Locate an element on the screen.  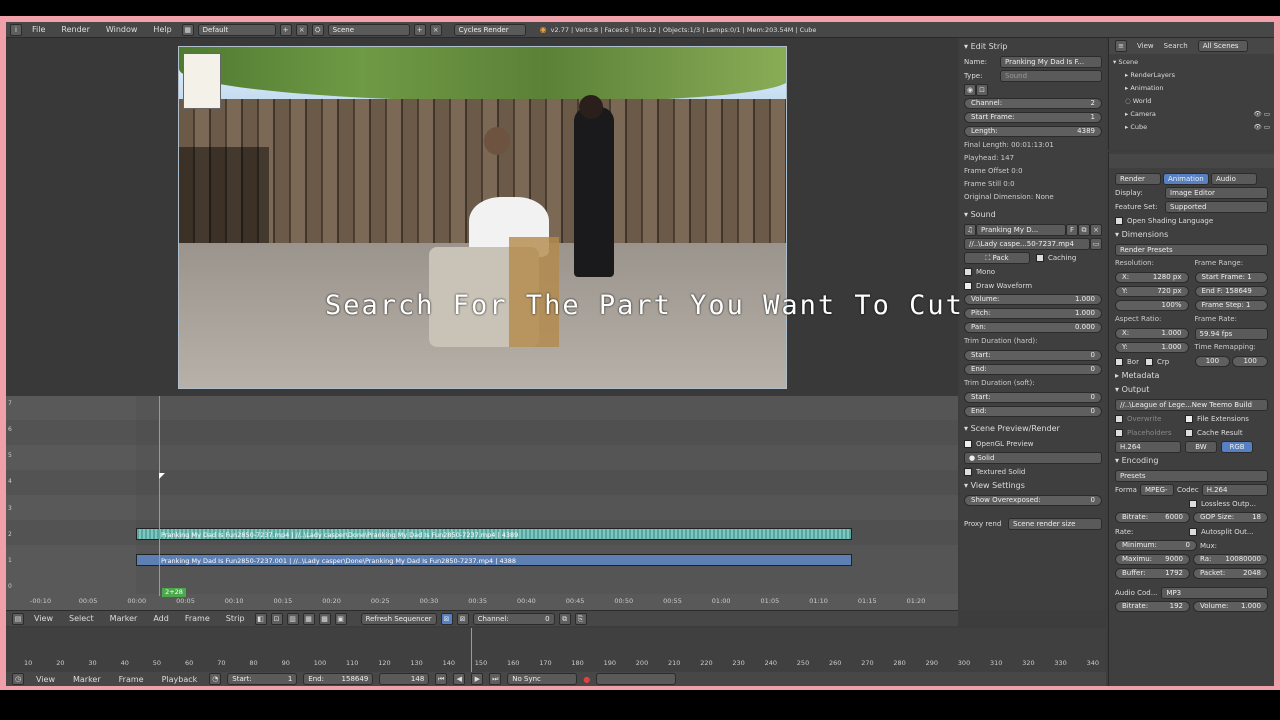
end-frame-field: End: 158649 is located at coordinates (338, 679).